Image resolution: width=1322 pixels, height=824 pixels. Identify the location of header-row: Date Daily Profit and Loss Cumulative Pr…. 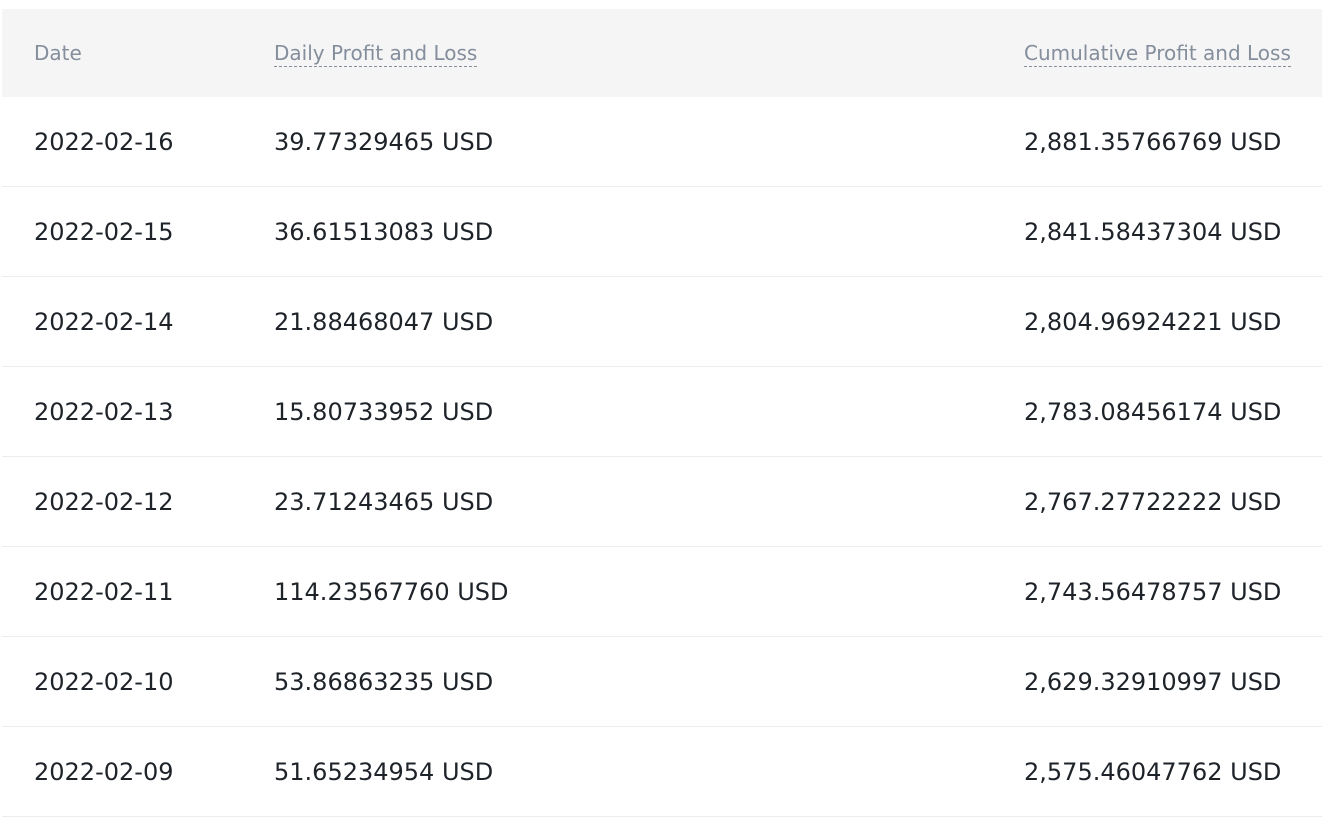
(662, 53).